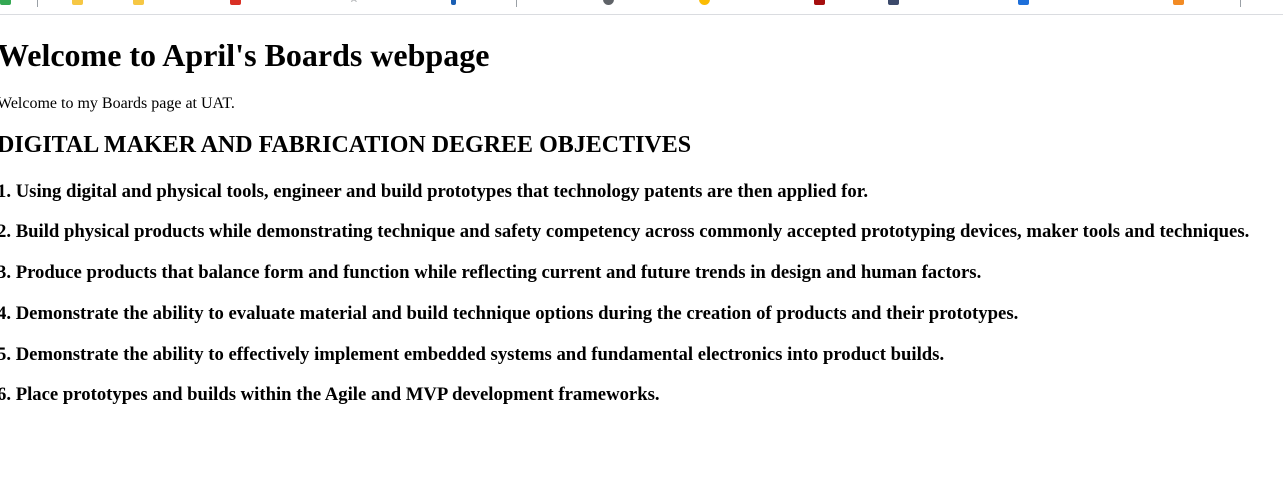  Describe the element at coordinates (608, 2) in the screenshot. I see `google-icon` at that location.